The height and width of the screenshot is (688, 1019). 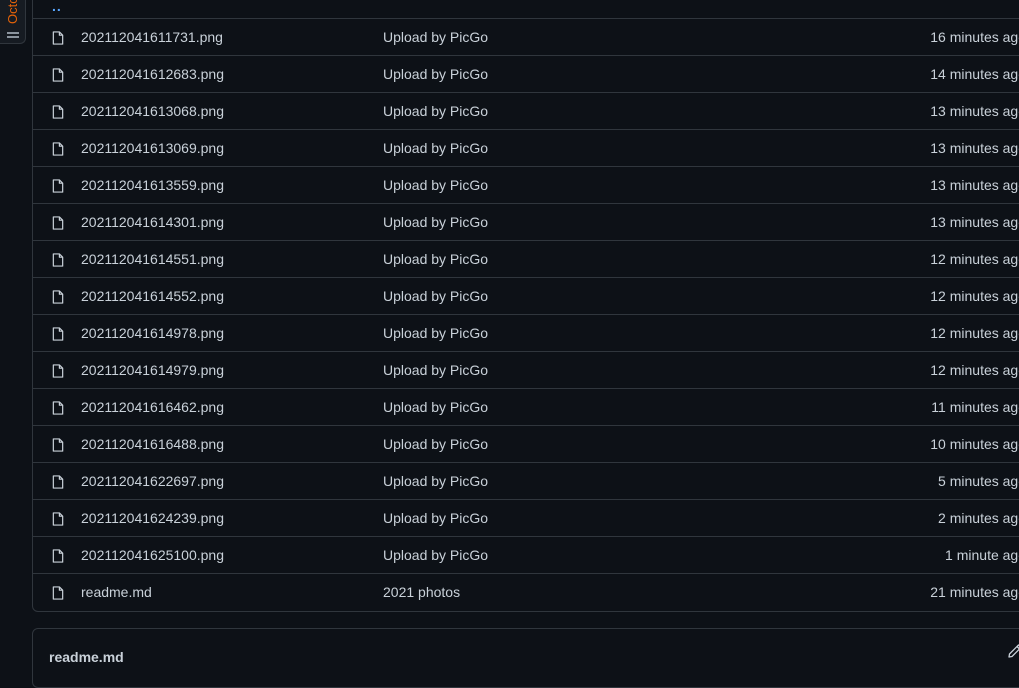 What do you see at coordinates (974, 592) in the screenshot?
I see `commit-age: 21 minutes ago` at bounding box center [974, 592].